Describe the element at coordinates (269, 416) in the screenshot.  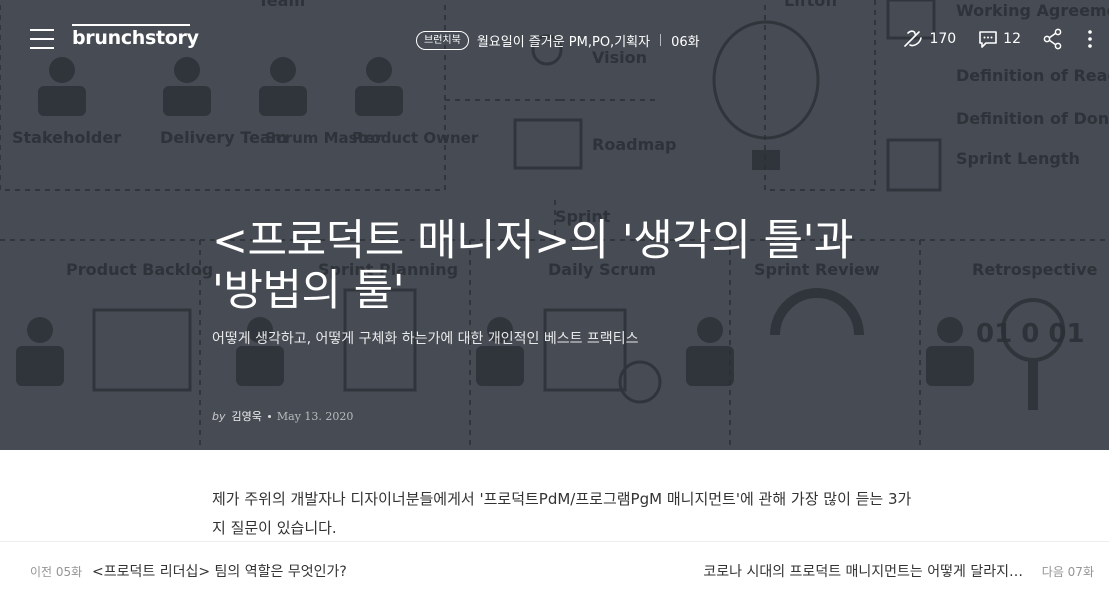
I see `byline-dot` at that location.